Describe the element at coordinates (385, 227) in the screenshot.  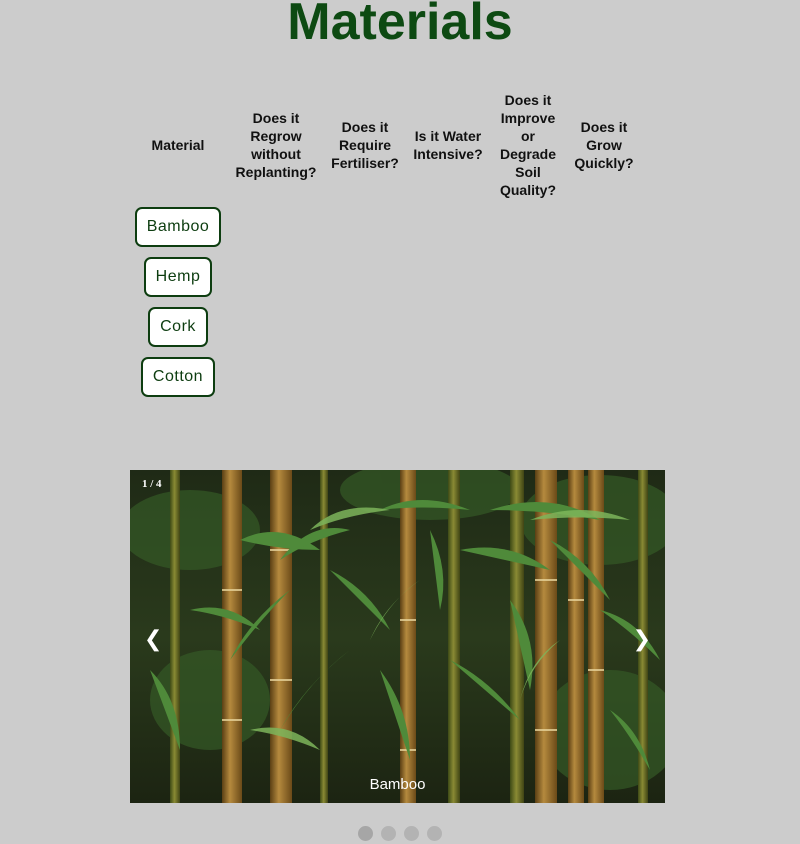
I see `table-row: Bamboo` at that location.